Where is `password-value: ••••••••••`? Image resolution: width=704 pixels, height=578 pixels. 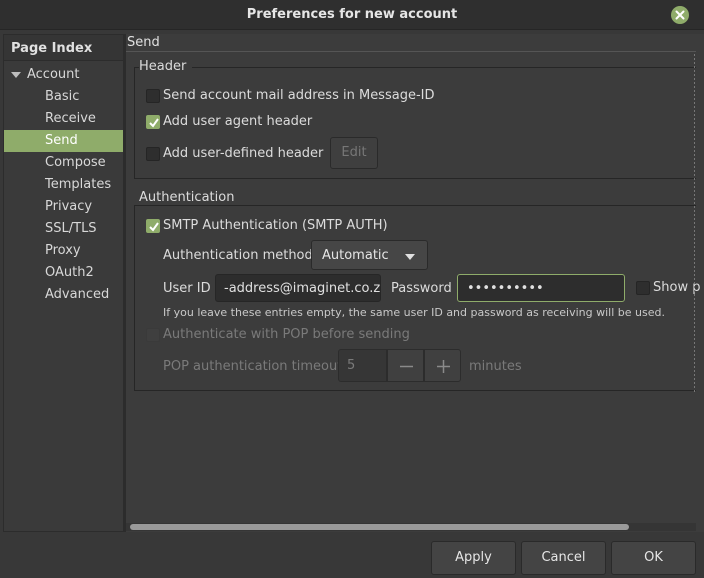
password-value: •••••••••• is located at coordinates (505, 288).